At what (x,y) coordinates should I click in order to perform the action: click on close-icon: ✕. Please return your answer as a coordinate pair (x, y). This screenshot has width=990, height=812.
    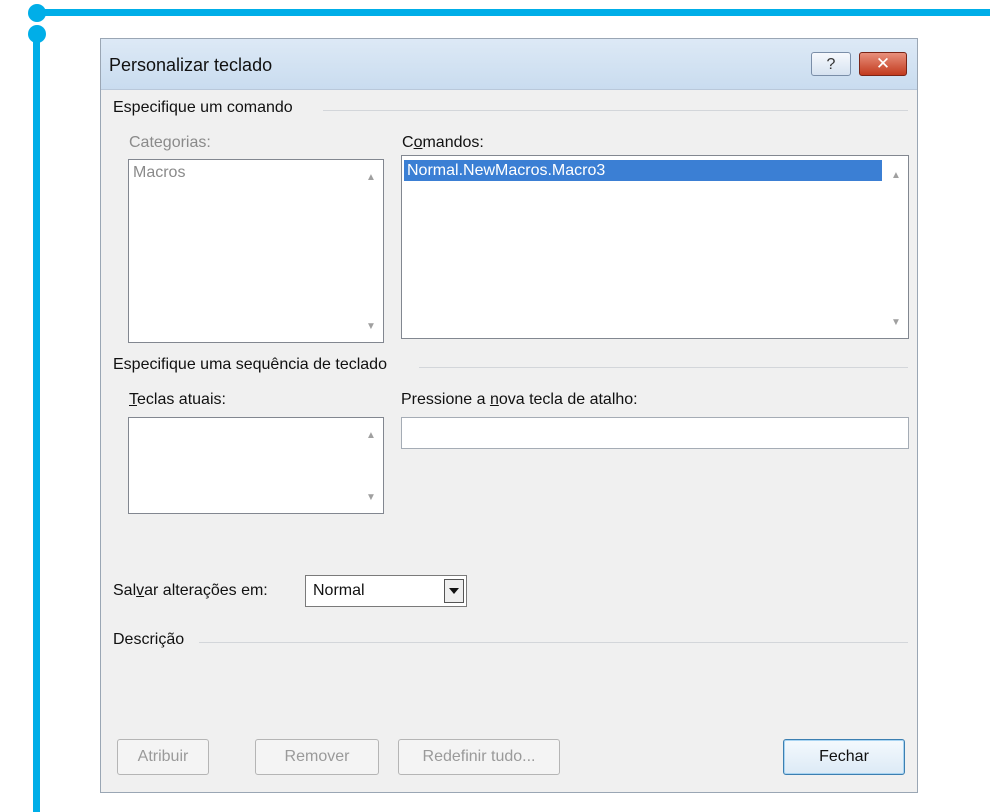
    Looking at the image, I should click on (883, 63).